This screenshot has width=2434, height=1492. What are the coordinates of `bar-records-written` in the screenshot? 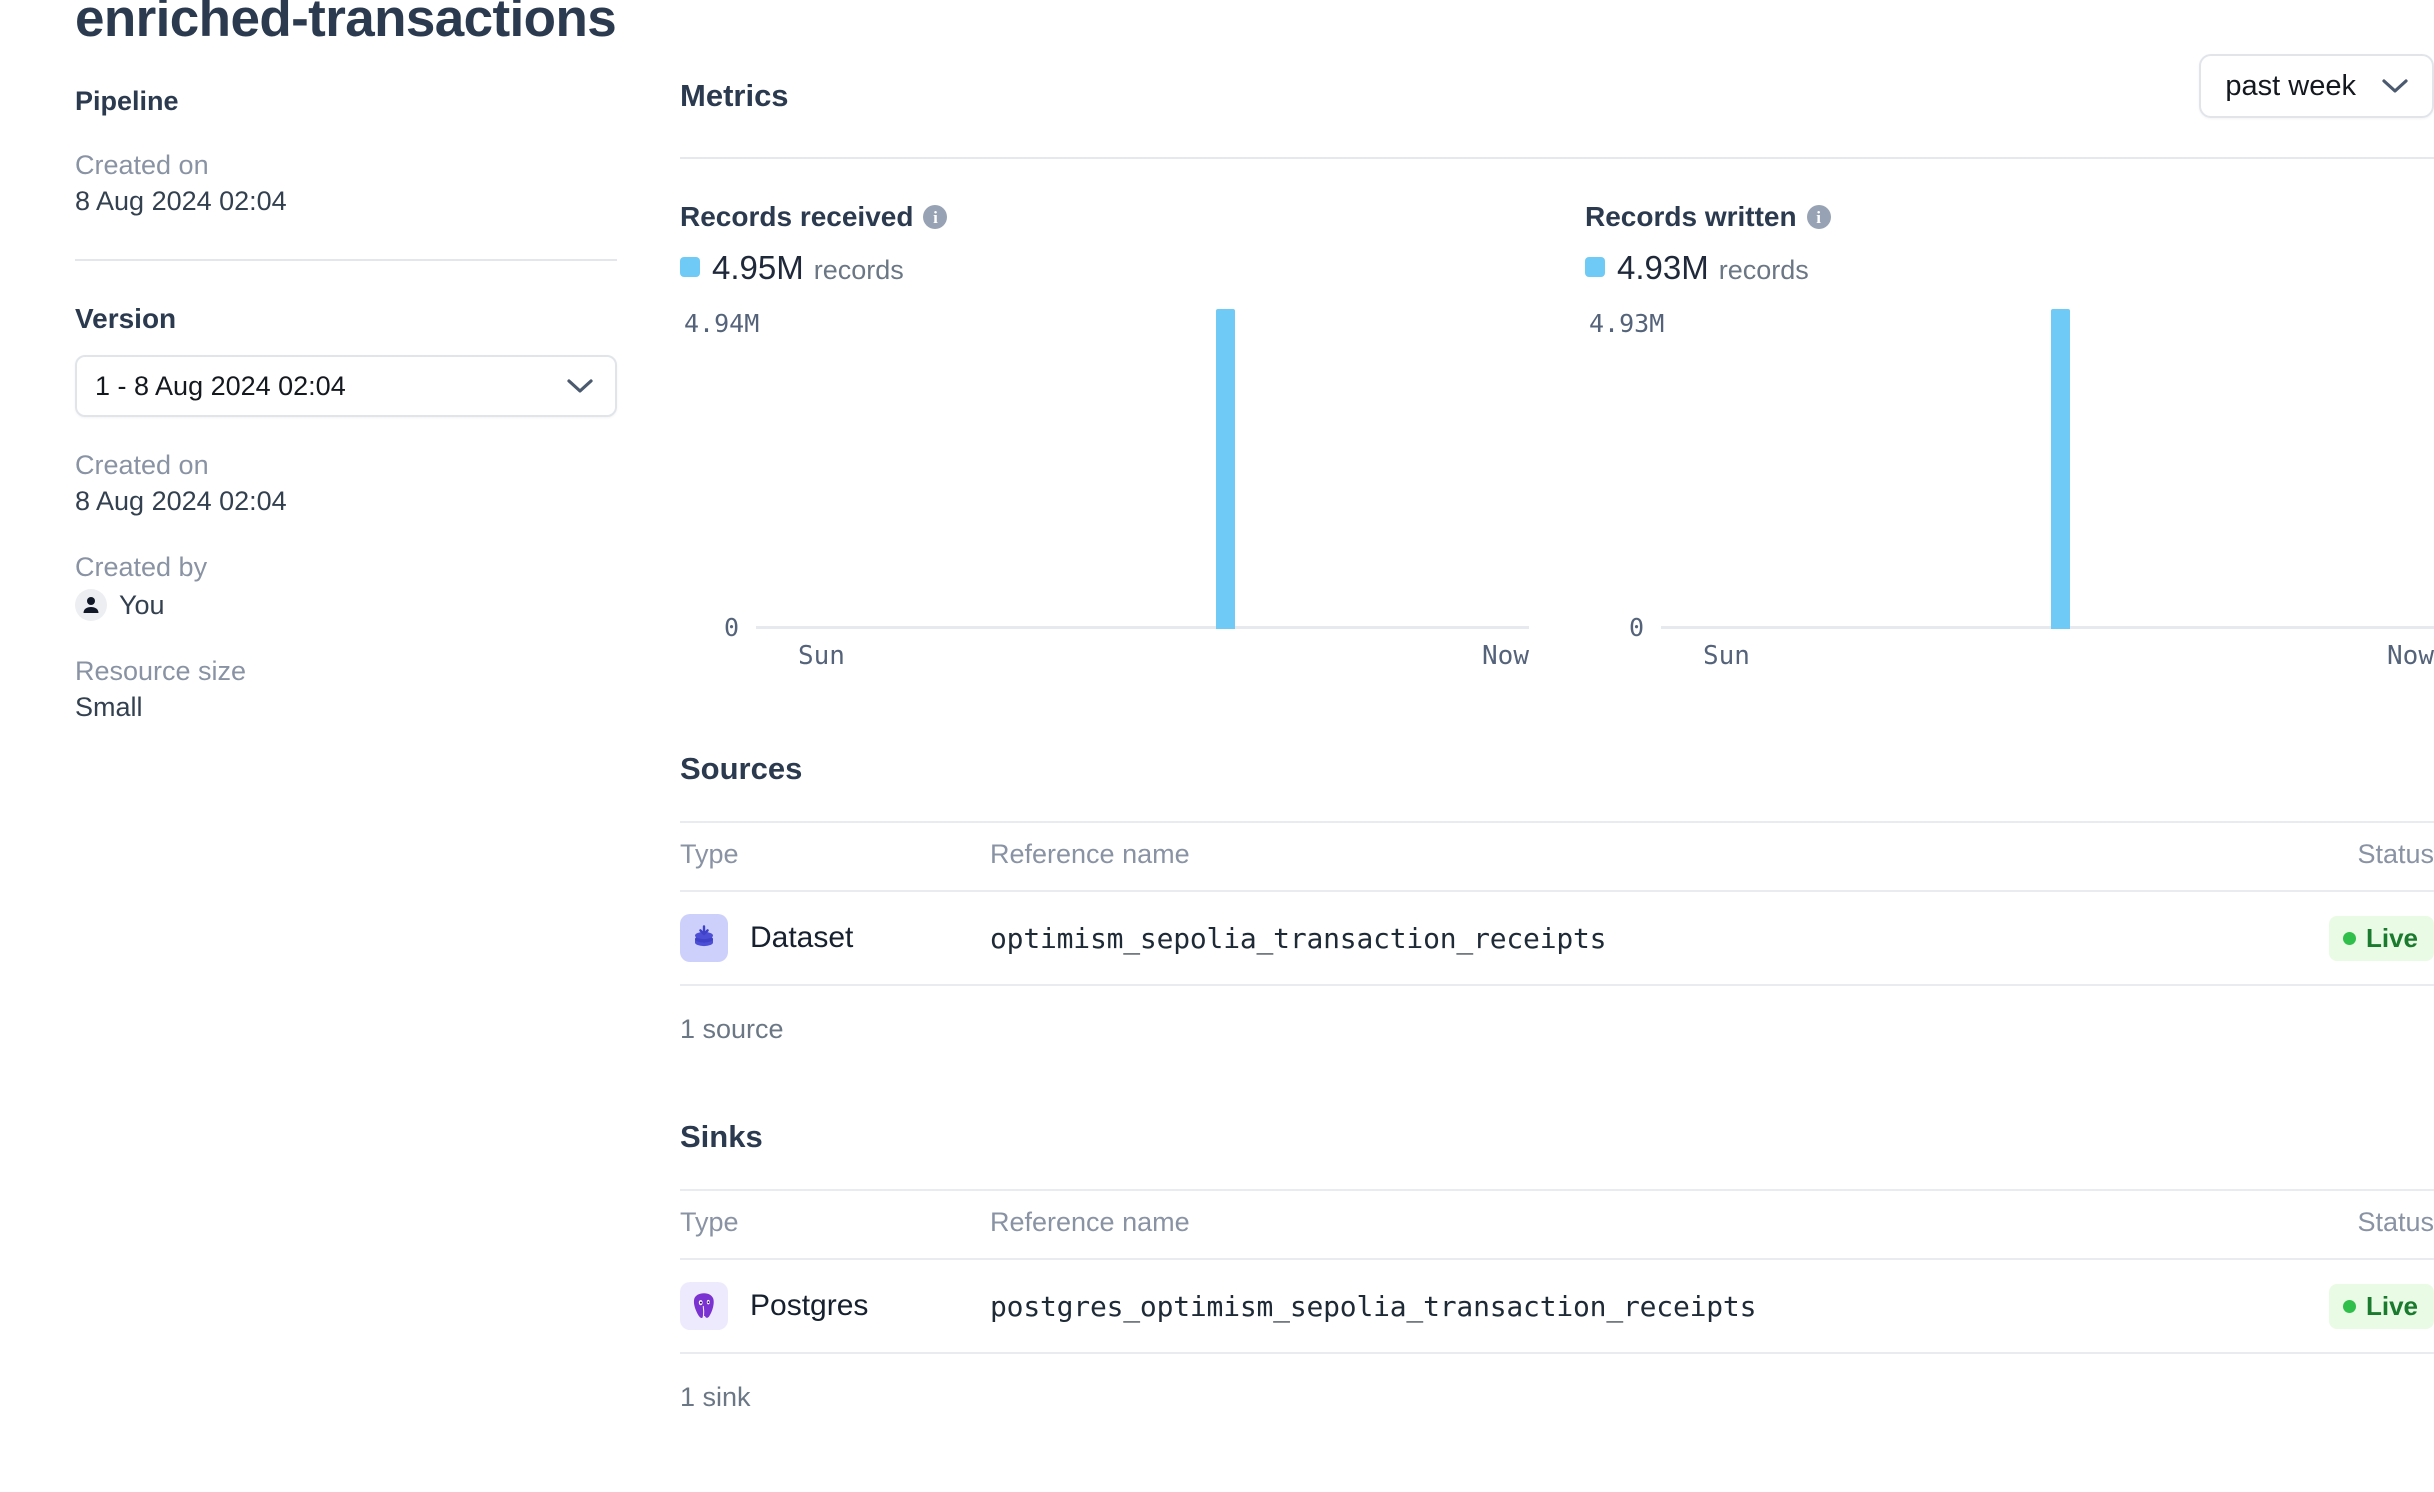 It's located at (2060, 469).